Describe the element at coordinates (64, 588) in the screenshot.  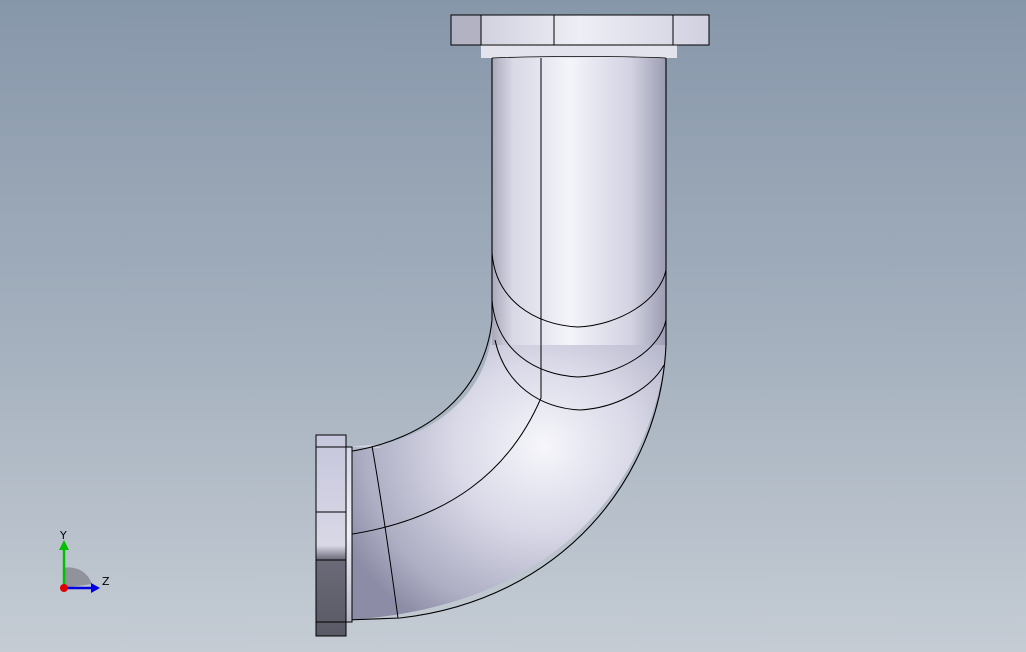
I see `x-axis-dot` at that location.